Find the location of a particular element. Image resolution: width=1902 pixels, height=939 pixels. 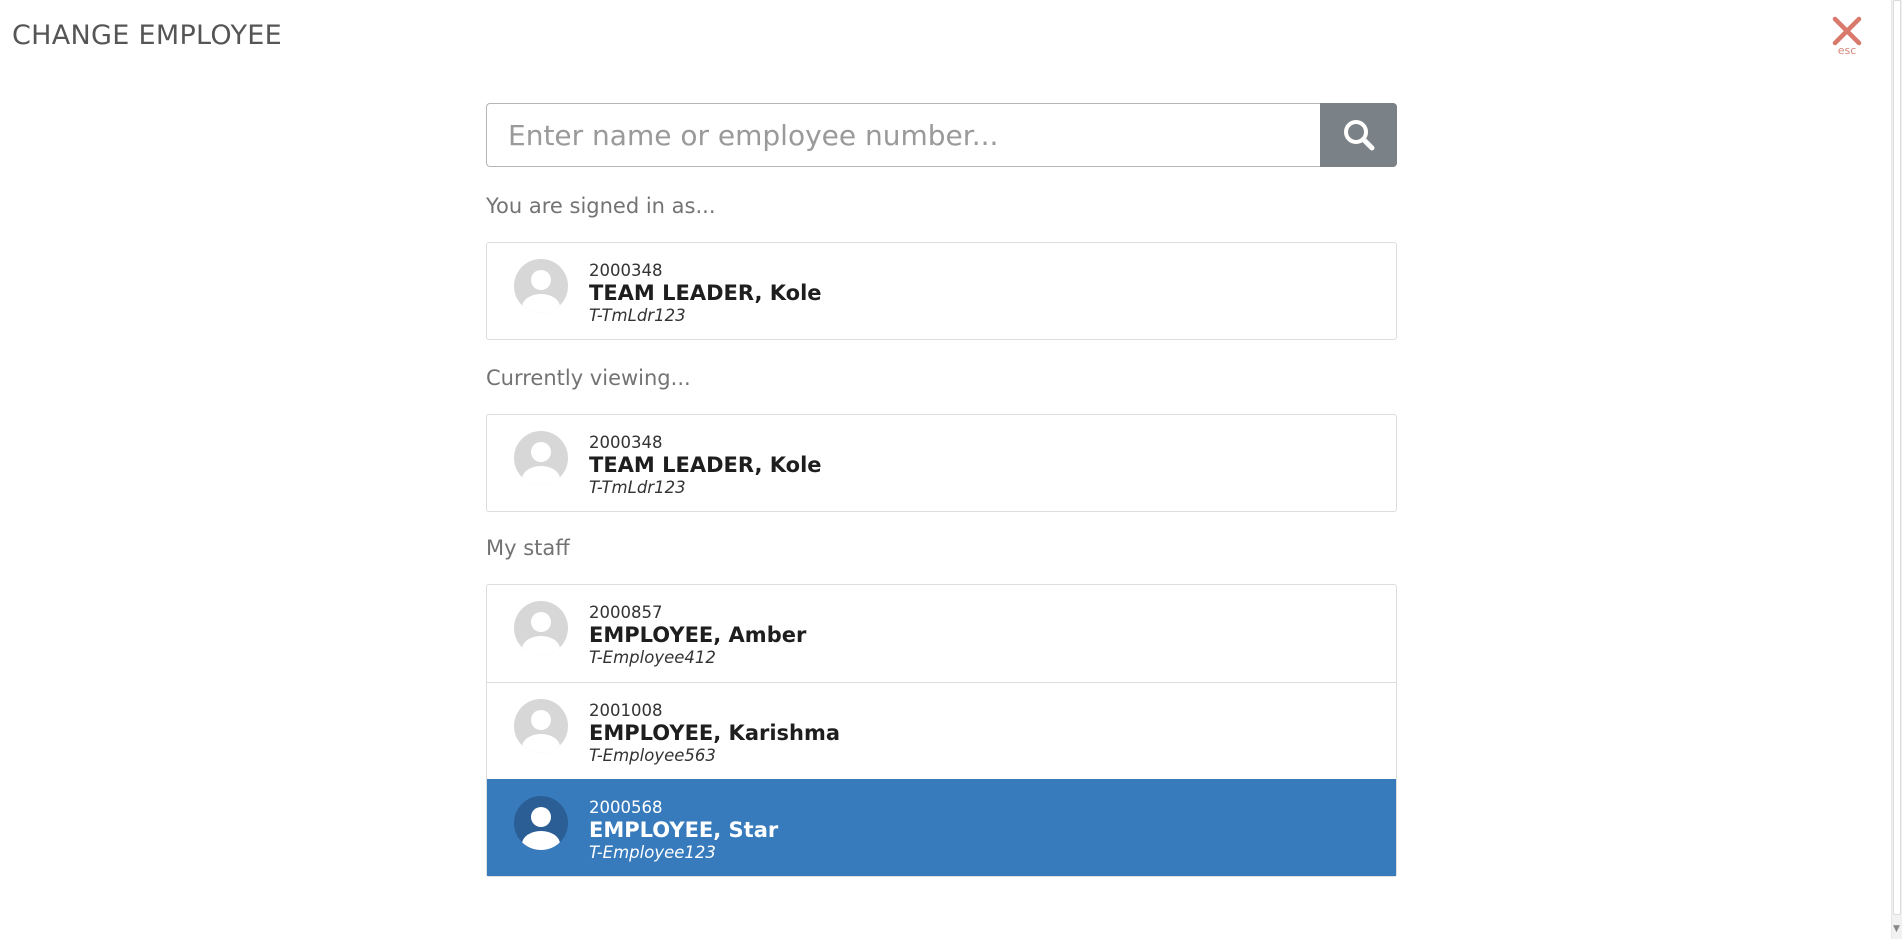

employee-name: EMPLOYEE, Star is located at coordinates (684, 830).